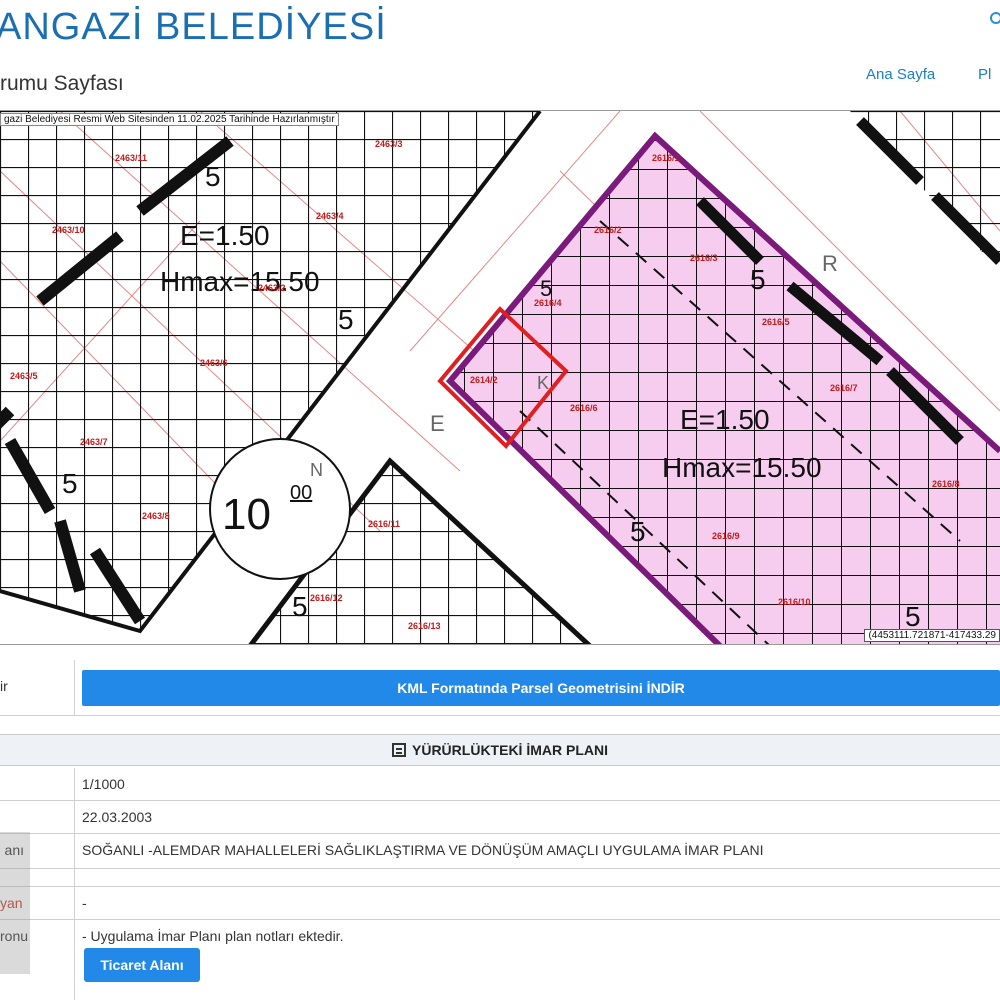 The width and height of the screenshot is (1000, 1000). Describe the element at coordinates (543, 383) in the screenshot. I see `street-letter-2: K` at that location.